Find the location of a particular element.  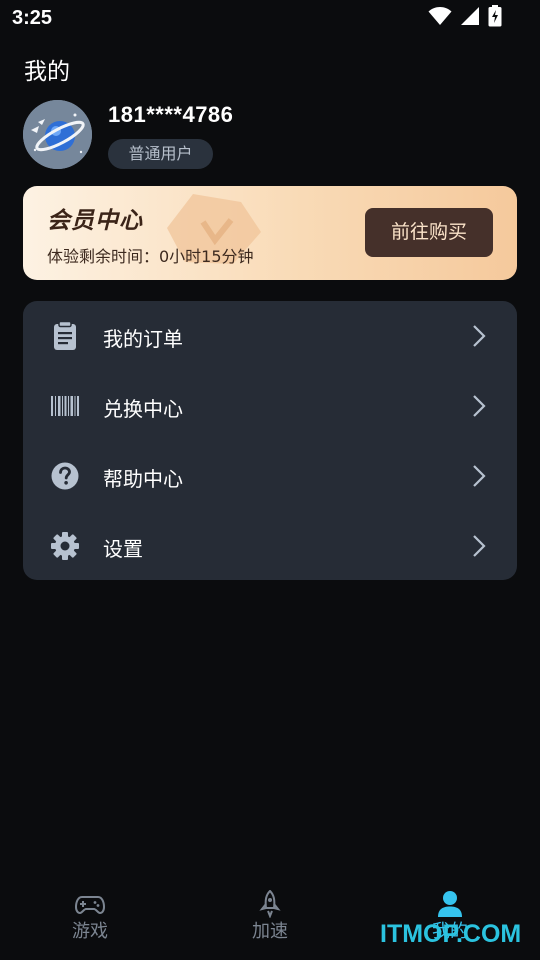

menu-item-redeem: 兑换中心 is located at coordinates (270, 406).